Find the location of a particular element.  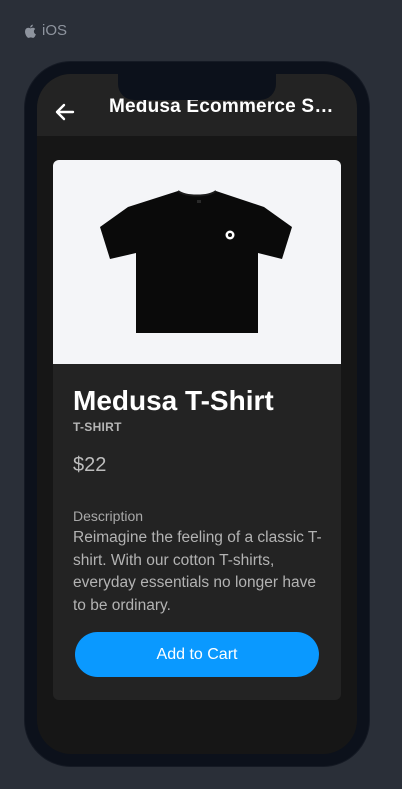

description-label: Description is located at coordinates (108, 516).